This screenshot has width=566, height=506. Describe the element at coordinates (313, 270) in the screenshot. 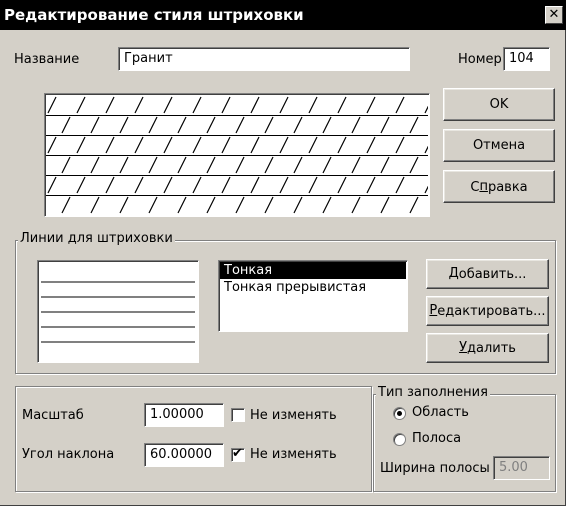

I see `list-item: Тонкая` at that location.